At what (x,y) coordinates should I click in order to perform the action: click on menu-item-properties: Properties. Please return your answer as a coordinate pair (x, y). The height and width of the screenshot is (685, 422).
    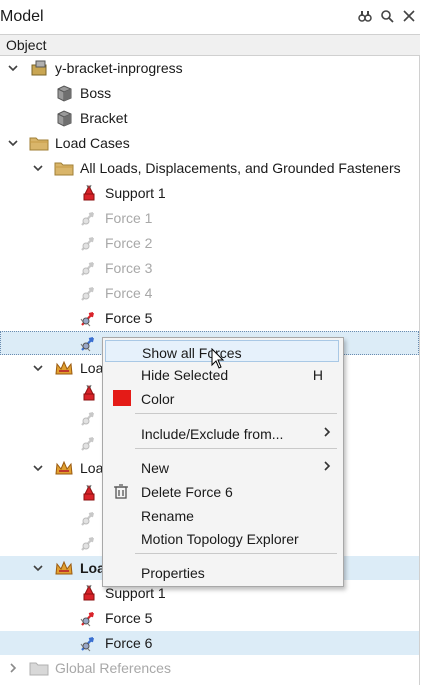
    Looking at the image, I should click on (222, 572).